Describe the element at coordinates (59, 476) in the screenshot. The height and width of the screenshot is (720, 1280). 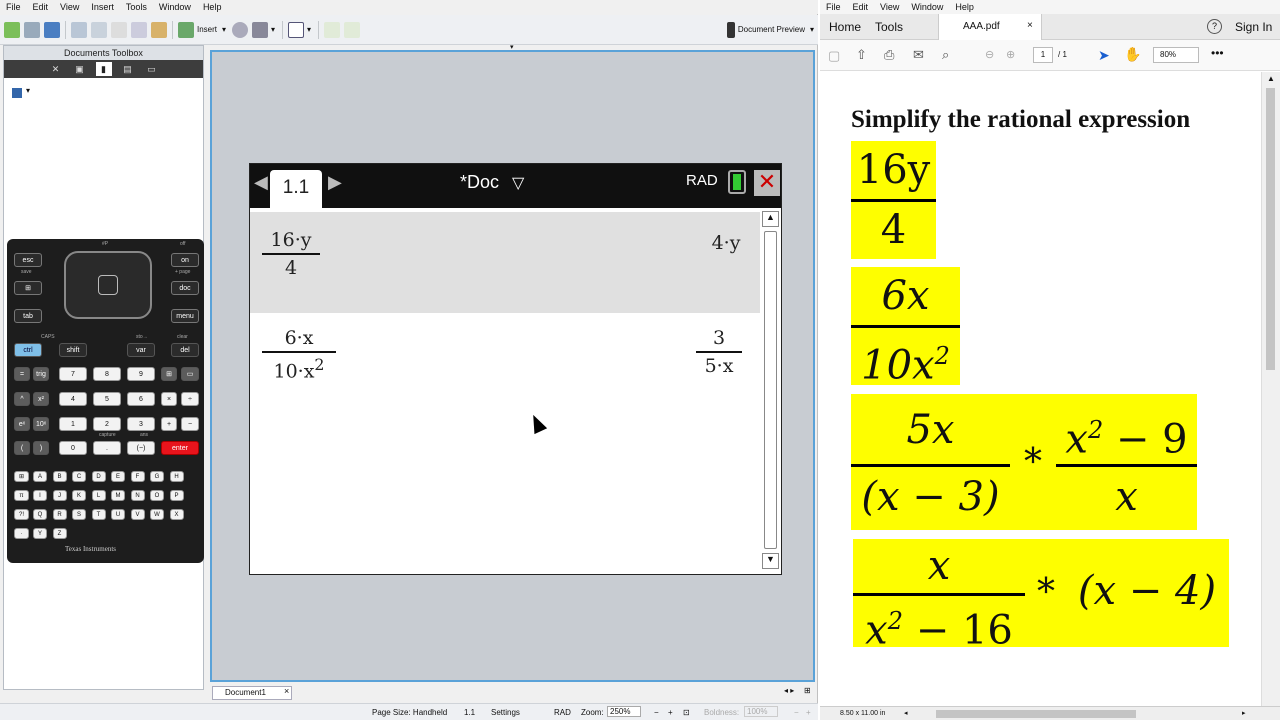
I see `letter-key-b: B` at that location.